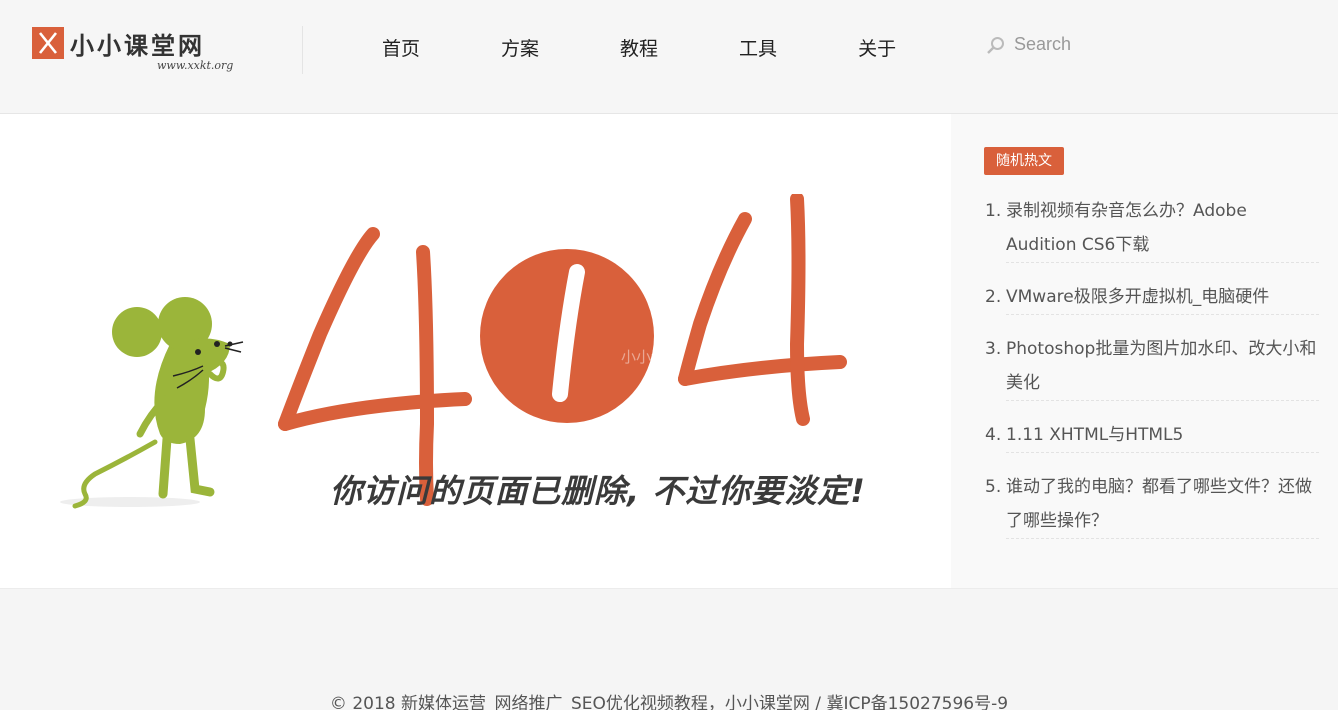 The image size is (1338, 710). Describe the element at coordinates (651, 357) in the screenshot. I see `watermark: 小小课堂` at that location.